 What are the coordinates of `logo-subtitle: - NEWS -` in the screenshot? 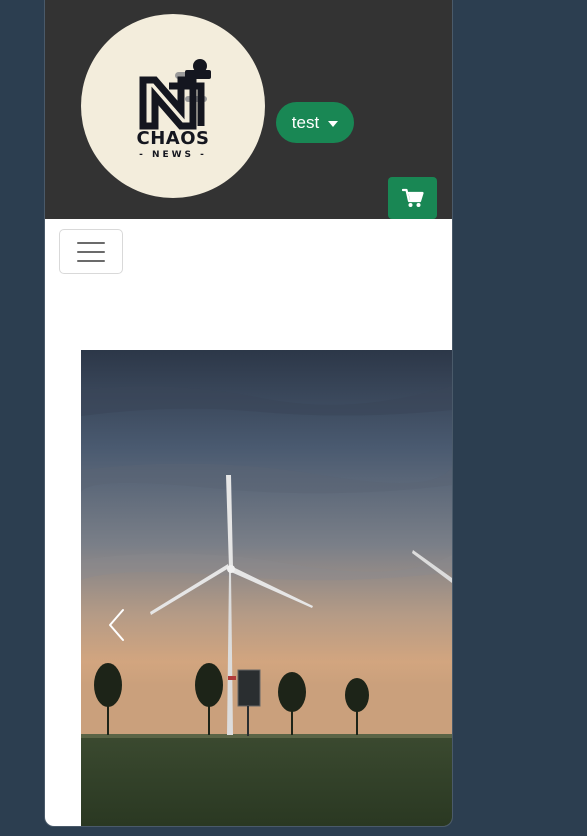 It's located at (173, 155).